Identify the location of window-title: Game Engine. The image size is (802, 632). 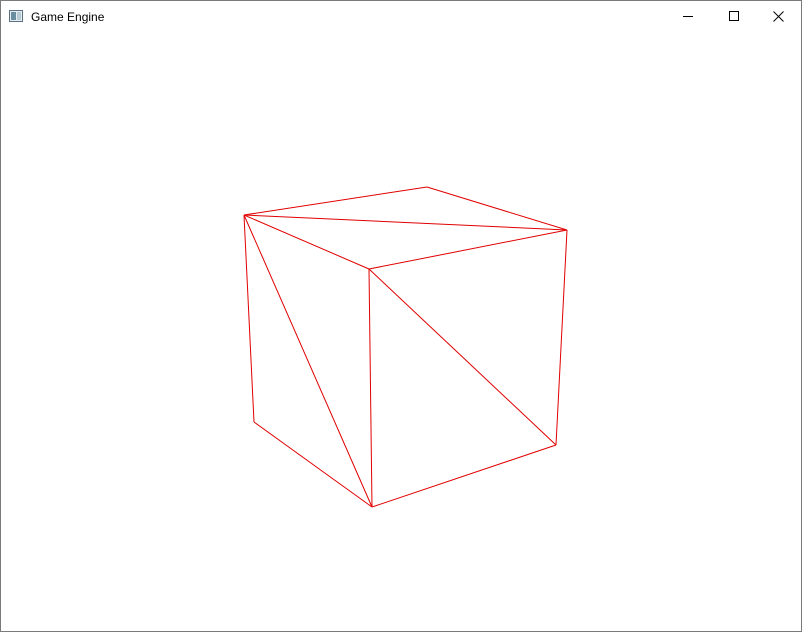
(68, 17).